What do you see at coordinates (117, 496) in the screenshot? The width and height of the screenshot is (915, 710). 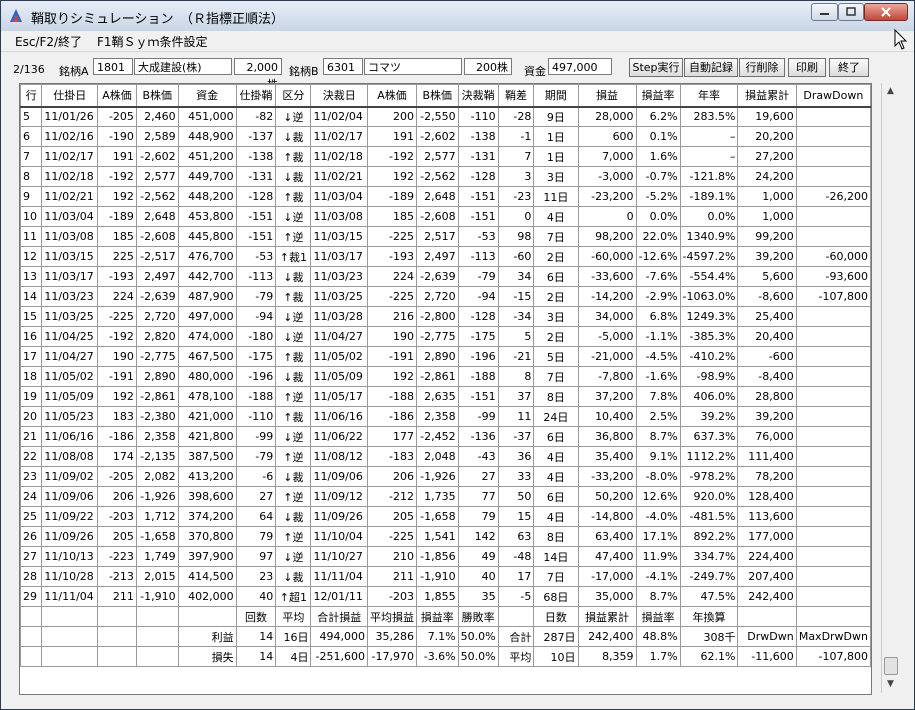 I see `table-cell: 206` at bounding box center [117, 496].